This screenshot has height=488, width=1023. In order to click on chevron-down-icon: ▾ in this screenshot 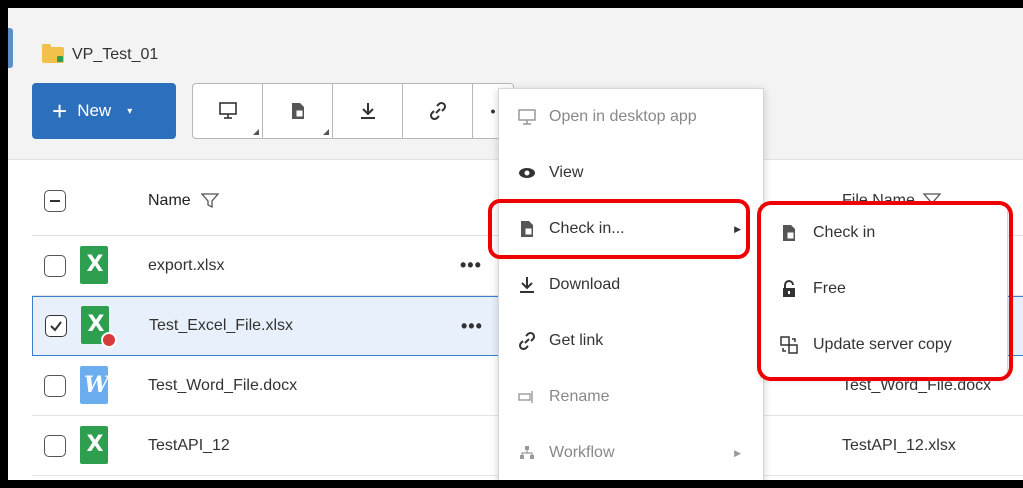, I will do `click(130, 111)`.